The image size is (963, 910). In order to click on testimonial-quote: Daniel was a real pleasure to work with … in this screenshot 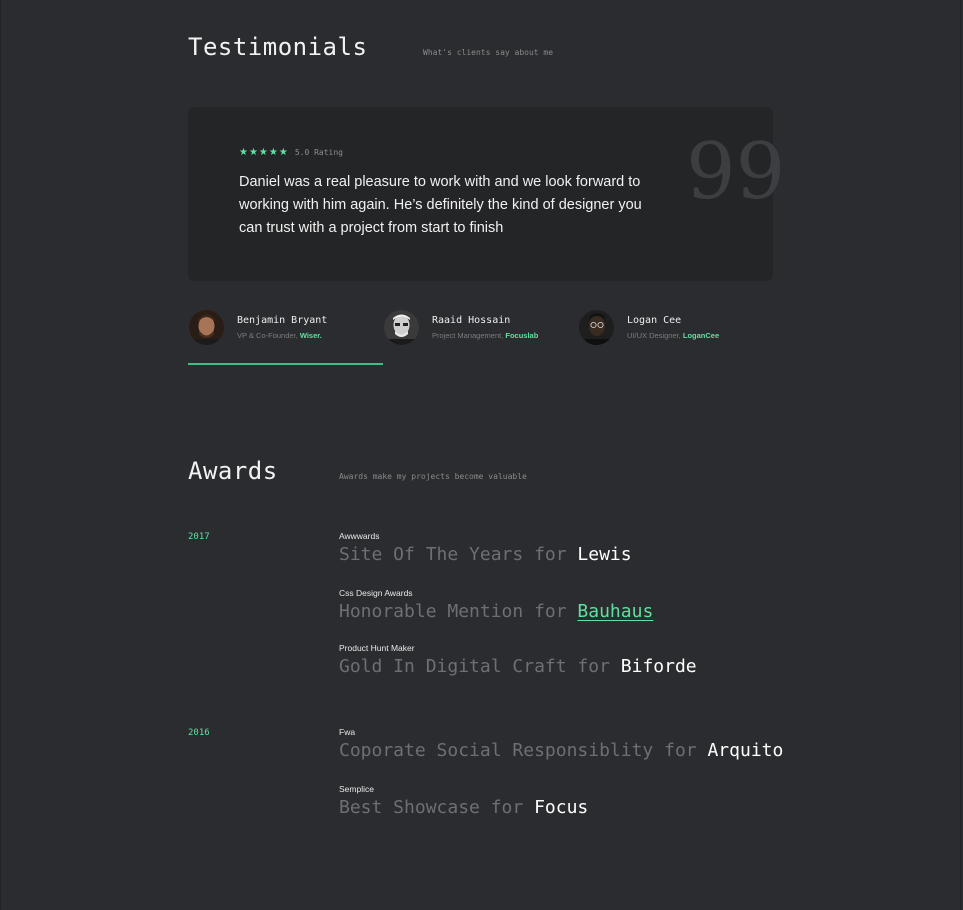, I will do `click(440, 205)`.